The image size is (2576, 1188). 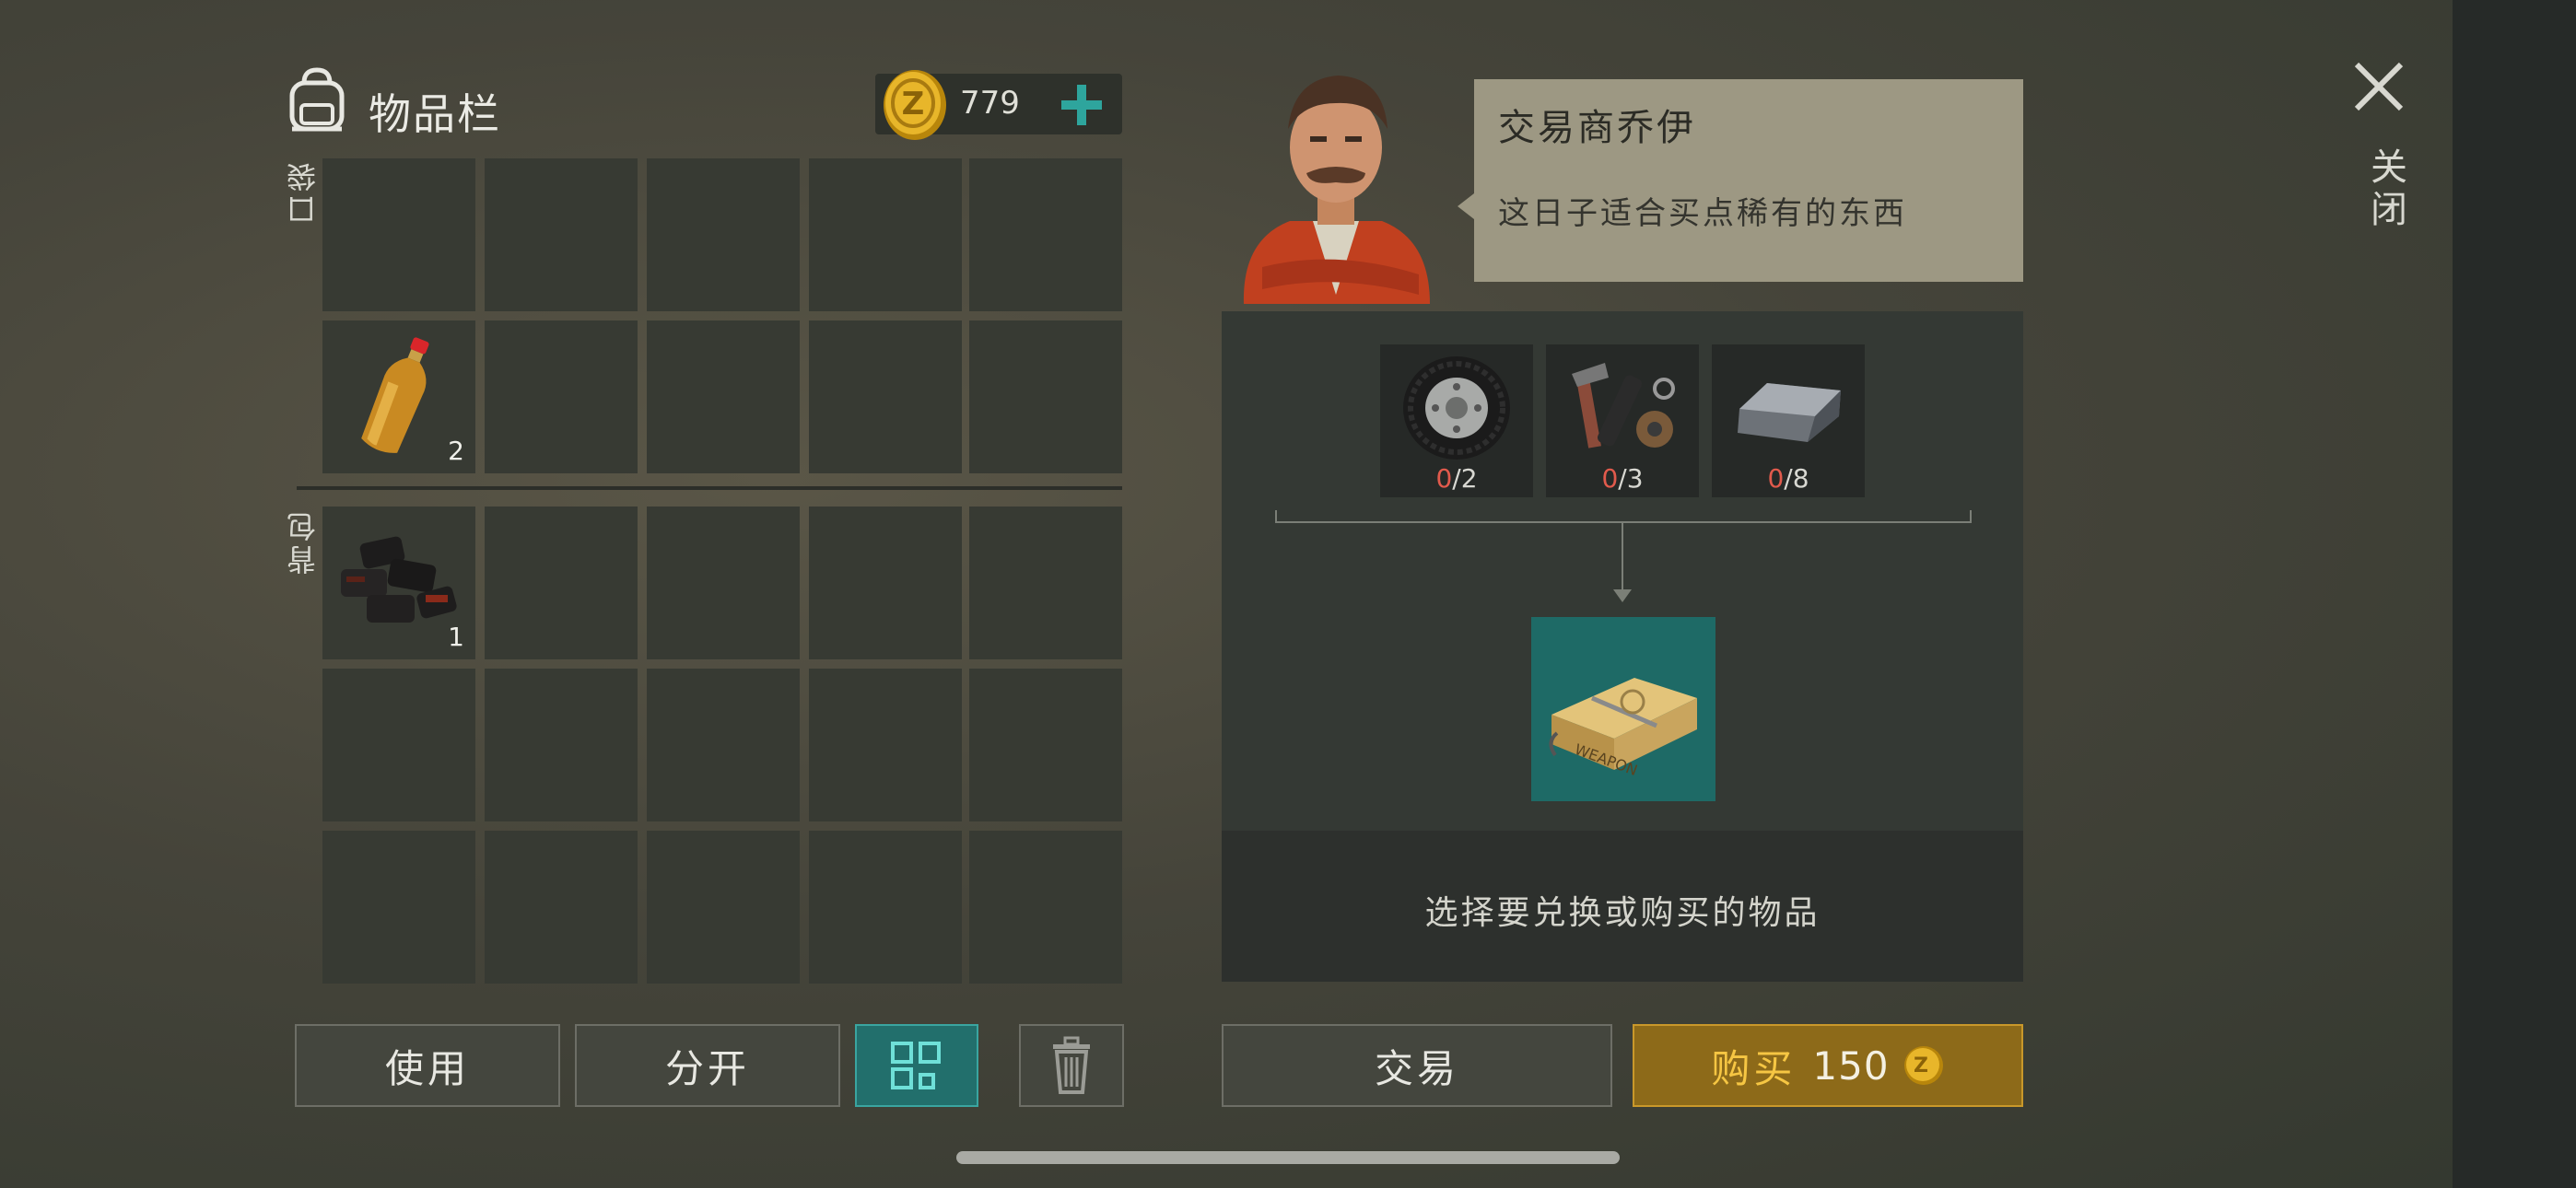 What do you see at coordinates (1702, 213) in the screenshot?
I see `trader-message: 这日子适合买点稀有的东西` at bounding box center [1702, 213].